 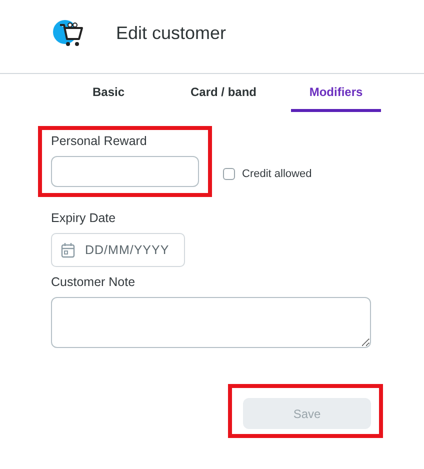 What do you see at coordinates (125, 171) in the screenshot?
I see `input-field` at bounding box center [125, 171].